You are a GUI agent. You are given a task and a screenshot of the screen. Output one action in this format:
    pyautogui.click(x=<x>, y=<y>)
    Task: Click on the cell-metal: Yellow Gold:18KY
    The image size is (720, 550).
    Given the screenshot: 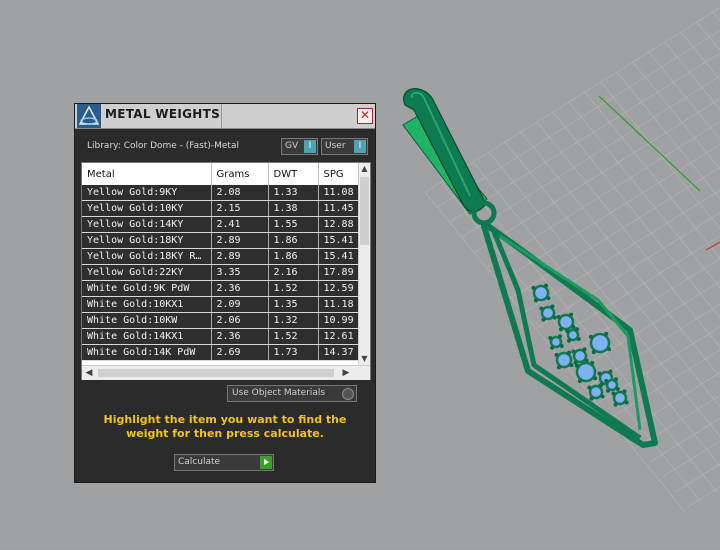 What is the action you would take?
    pyautogui.click(x=146, y=241)
    